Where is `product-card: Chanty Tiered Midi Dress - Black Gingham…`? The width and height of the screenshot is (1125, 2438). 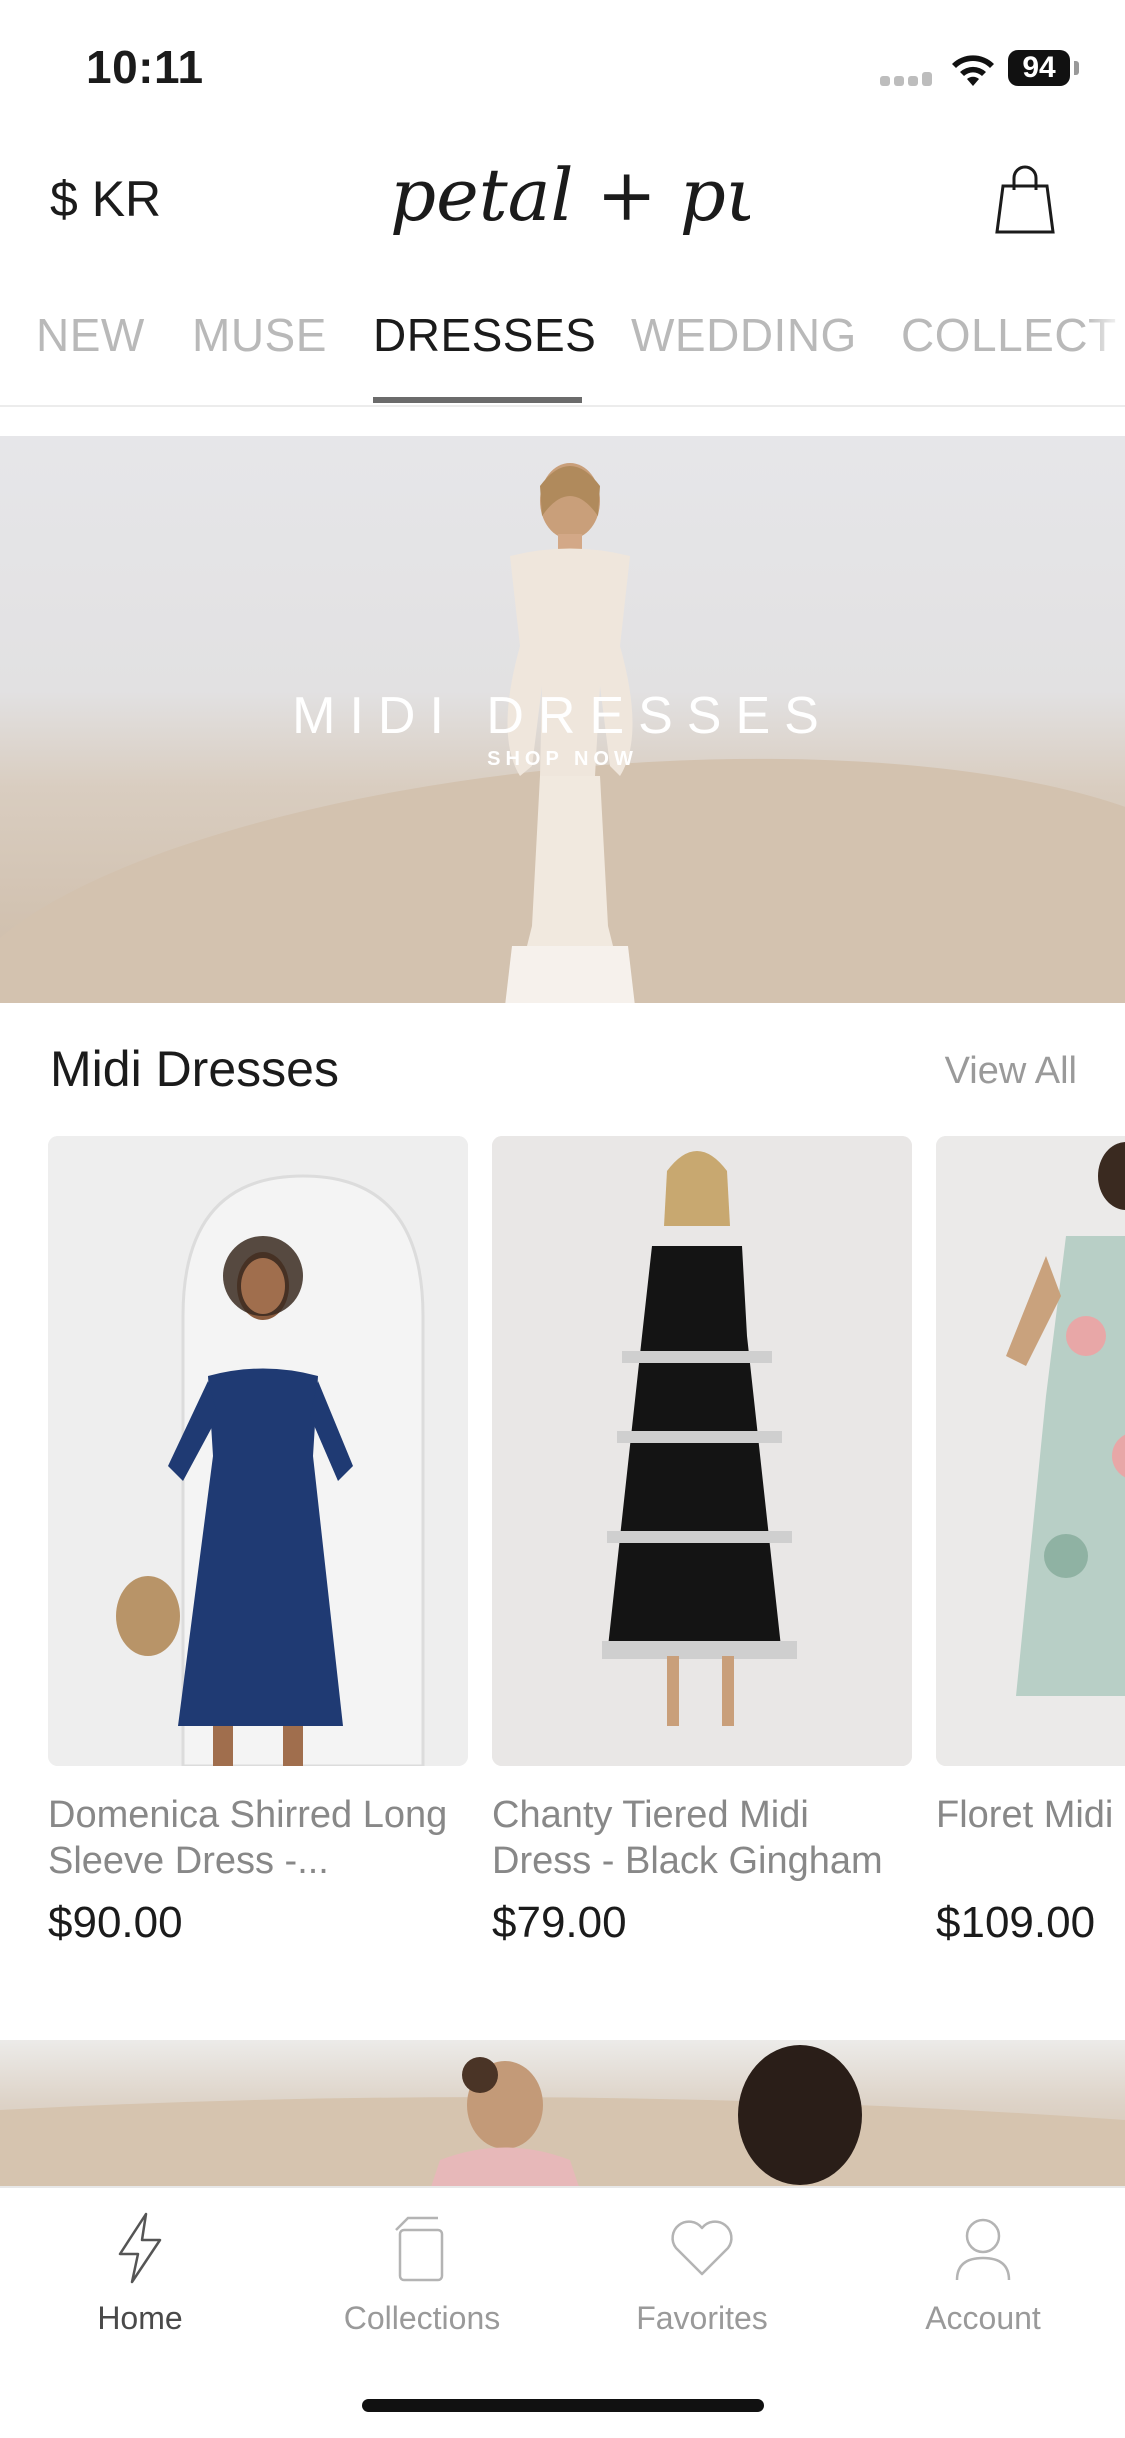
product-card: Chanty Tiered Midi Dress - Black Gingham… is located at coordinates (702, 1542).